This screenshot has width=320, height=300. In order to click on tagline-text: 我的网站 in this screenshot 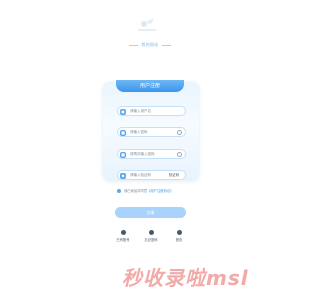, I will do `click(150, 44)`.